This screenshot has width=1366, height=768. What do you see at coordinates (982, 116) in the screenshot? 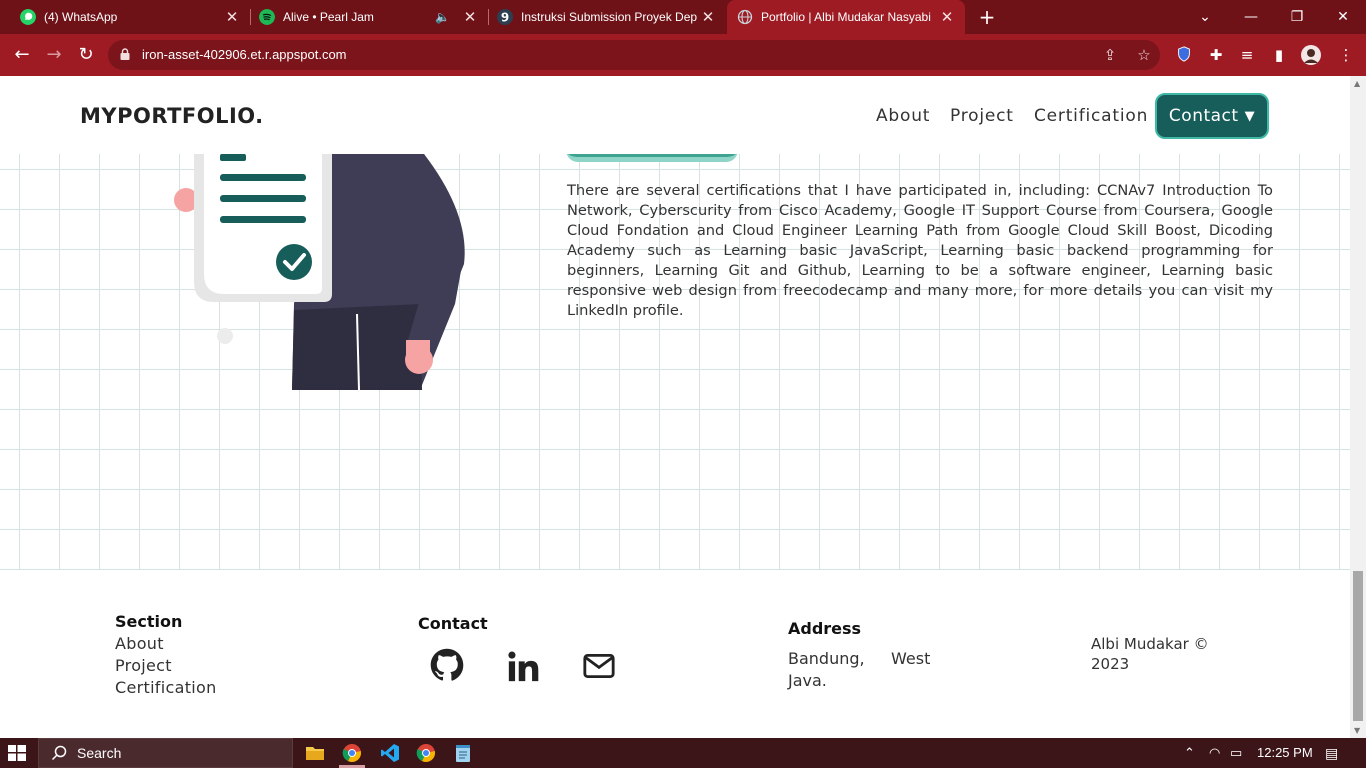
I see `nav-project: Project` at bounding box center [982, 116].